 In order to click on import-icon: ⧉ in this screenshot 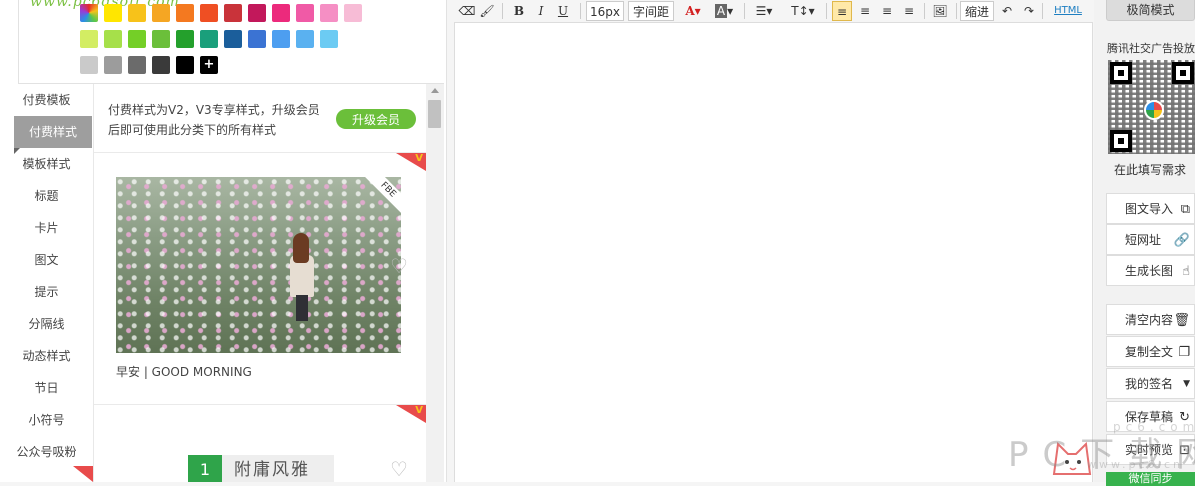, I will do `click(1185, 209)`.